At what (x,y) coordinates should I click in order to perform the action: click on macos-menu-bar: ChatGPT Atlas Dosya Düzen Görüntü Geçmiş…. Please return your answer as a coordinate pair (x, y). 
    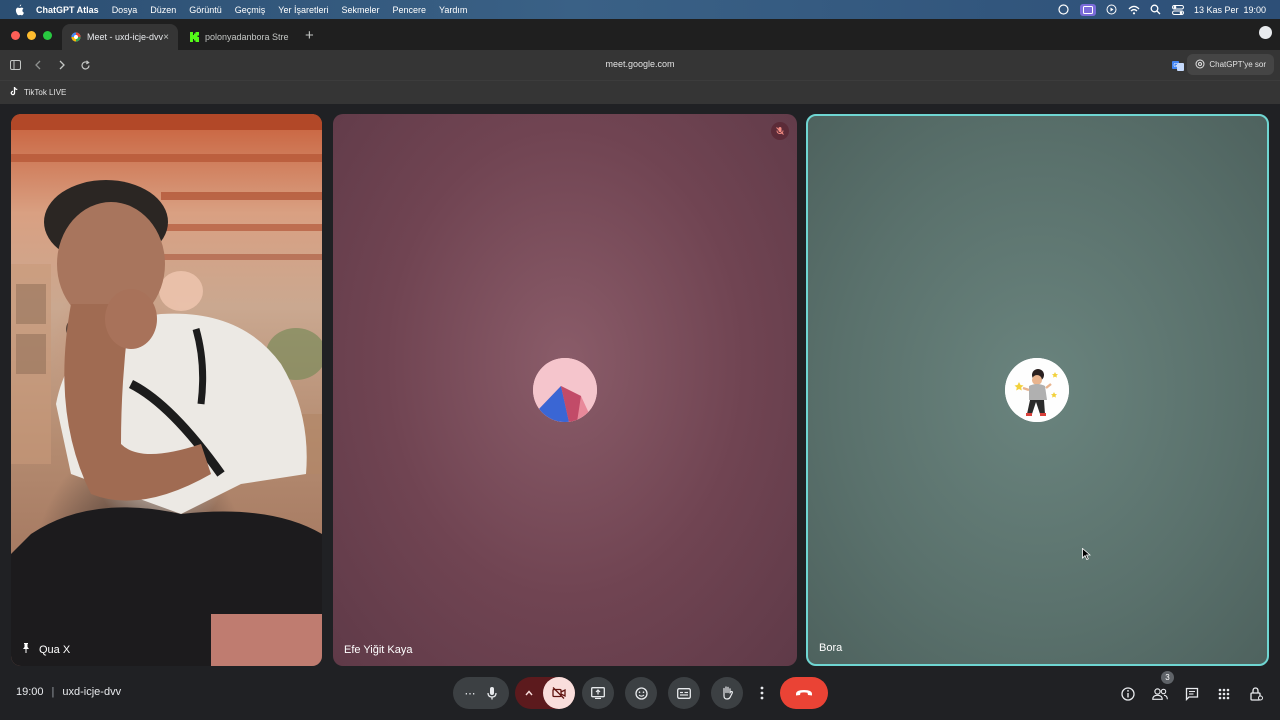
    Looking at the image, I should click on (640, 9).